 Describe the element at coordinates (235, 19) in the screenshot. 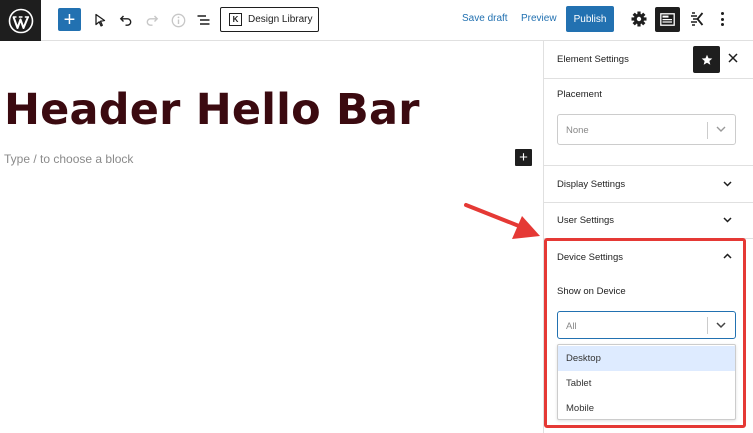

I see `kadence-k-icon: K` at that location.